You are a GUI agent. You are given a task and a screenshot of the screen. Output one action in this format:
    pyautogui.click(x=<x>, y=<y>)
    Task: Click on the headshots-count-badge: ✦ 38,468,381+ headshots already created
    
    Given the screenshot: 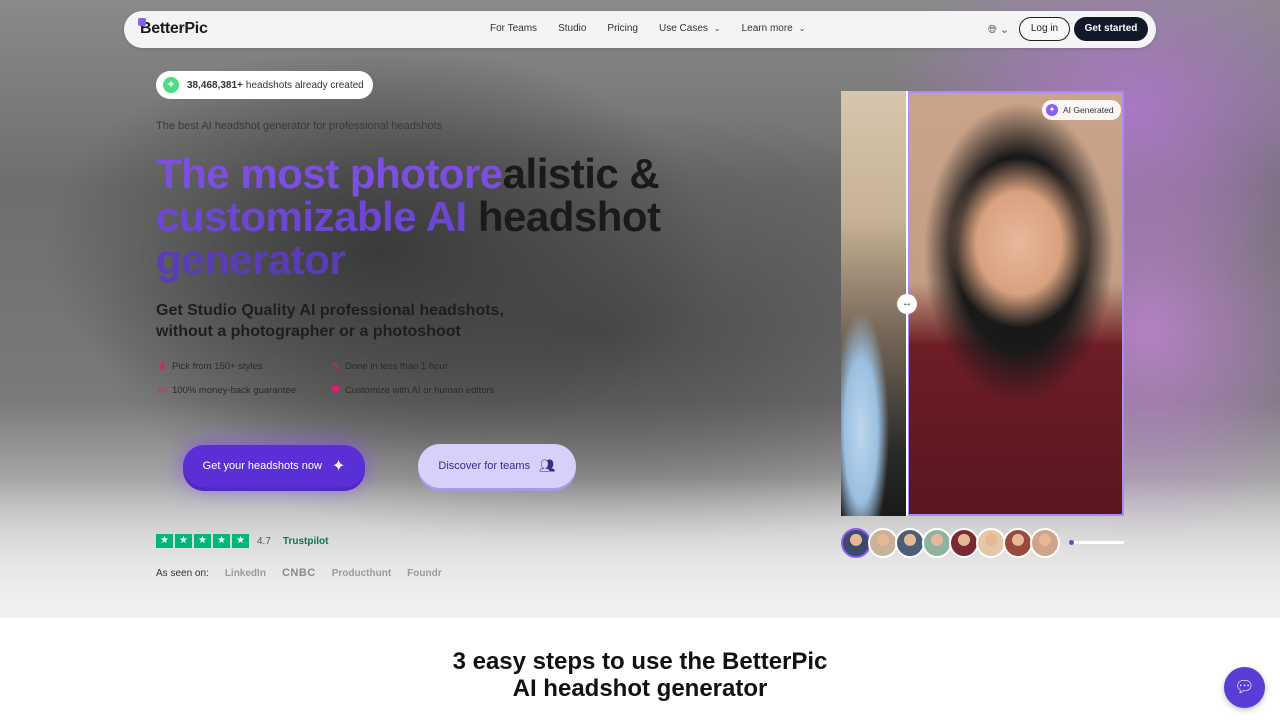 What is the action you would take?
    pyautogui.click(x=264, y=85)
    